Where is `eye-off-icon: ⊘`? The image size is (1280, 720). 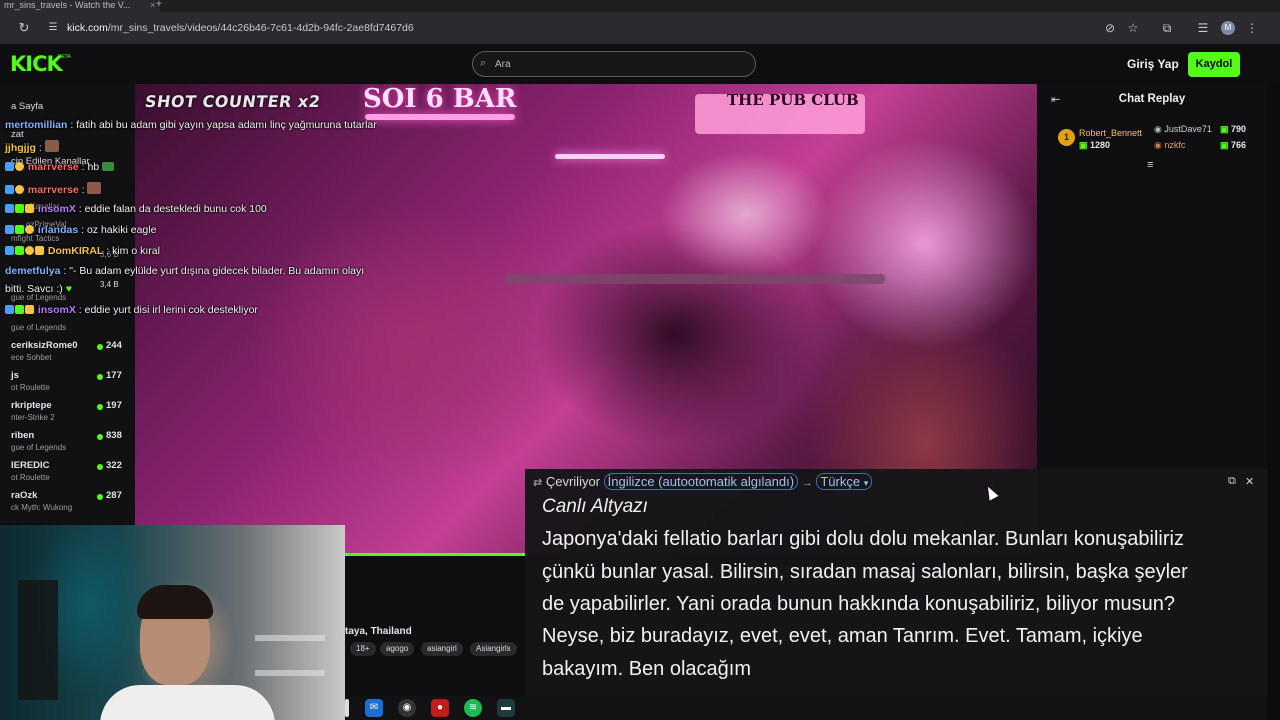
eye-off-icon: ⊘ is located at coordinates (1110, 28).